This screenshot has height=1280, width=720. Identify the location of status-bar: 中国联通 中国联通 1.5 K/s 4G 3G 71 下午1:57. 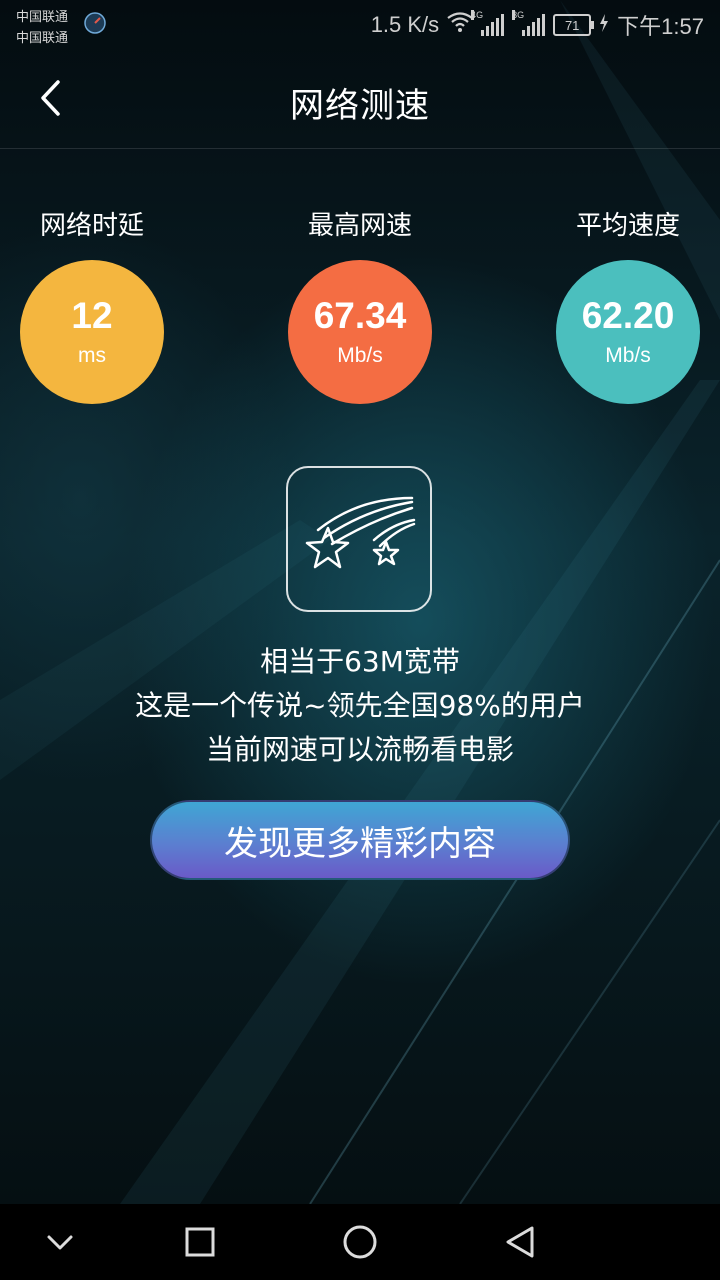
(360, 26).